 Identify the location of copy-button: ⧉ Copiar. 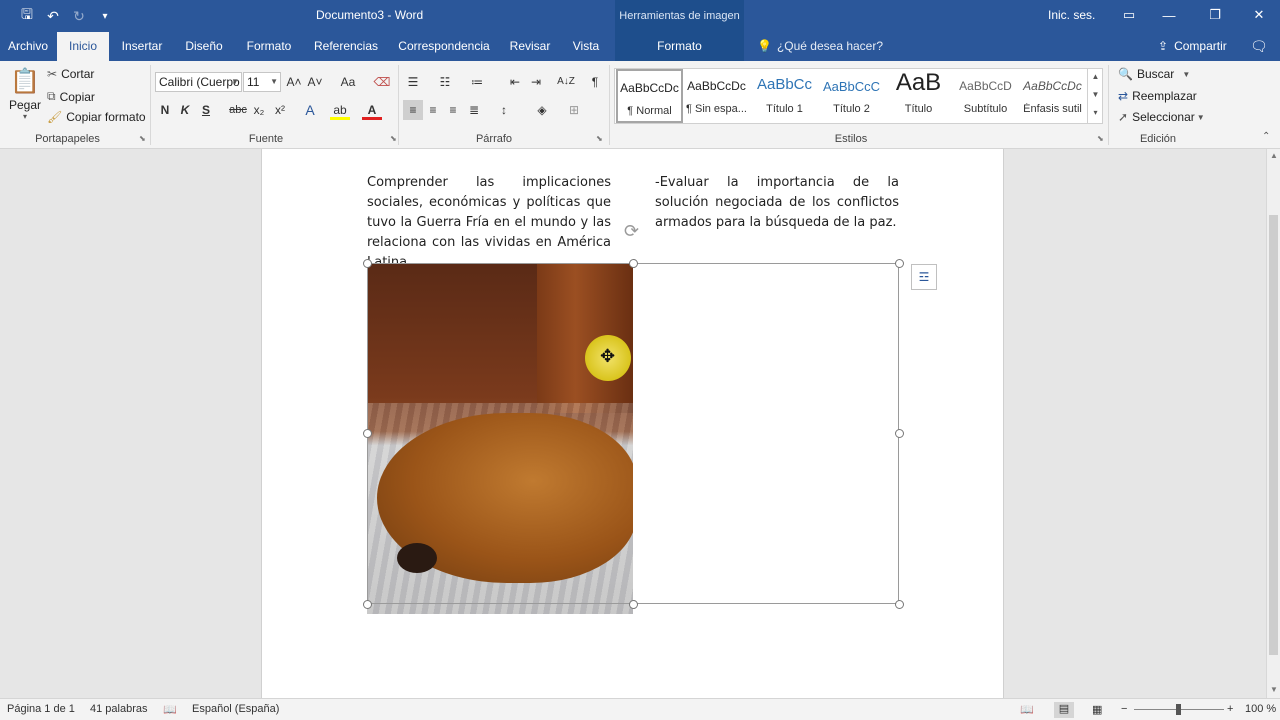
(71, 96).